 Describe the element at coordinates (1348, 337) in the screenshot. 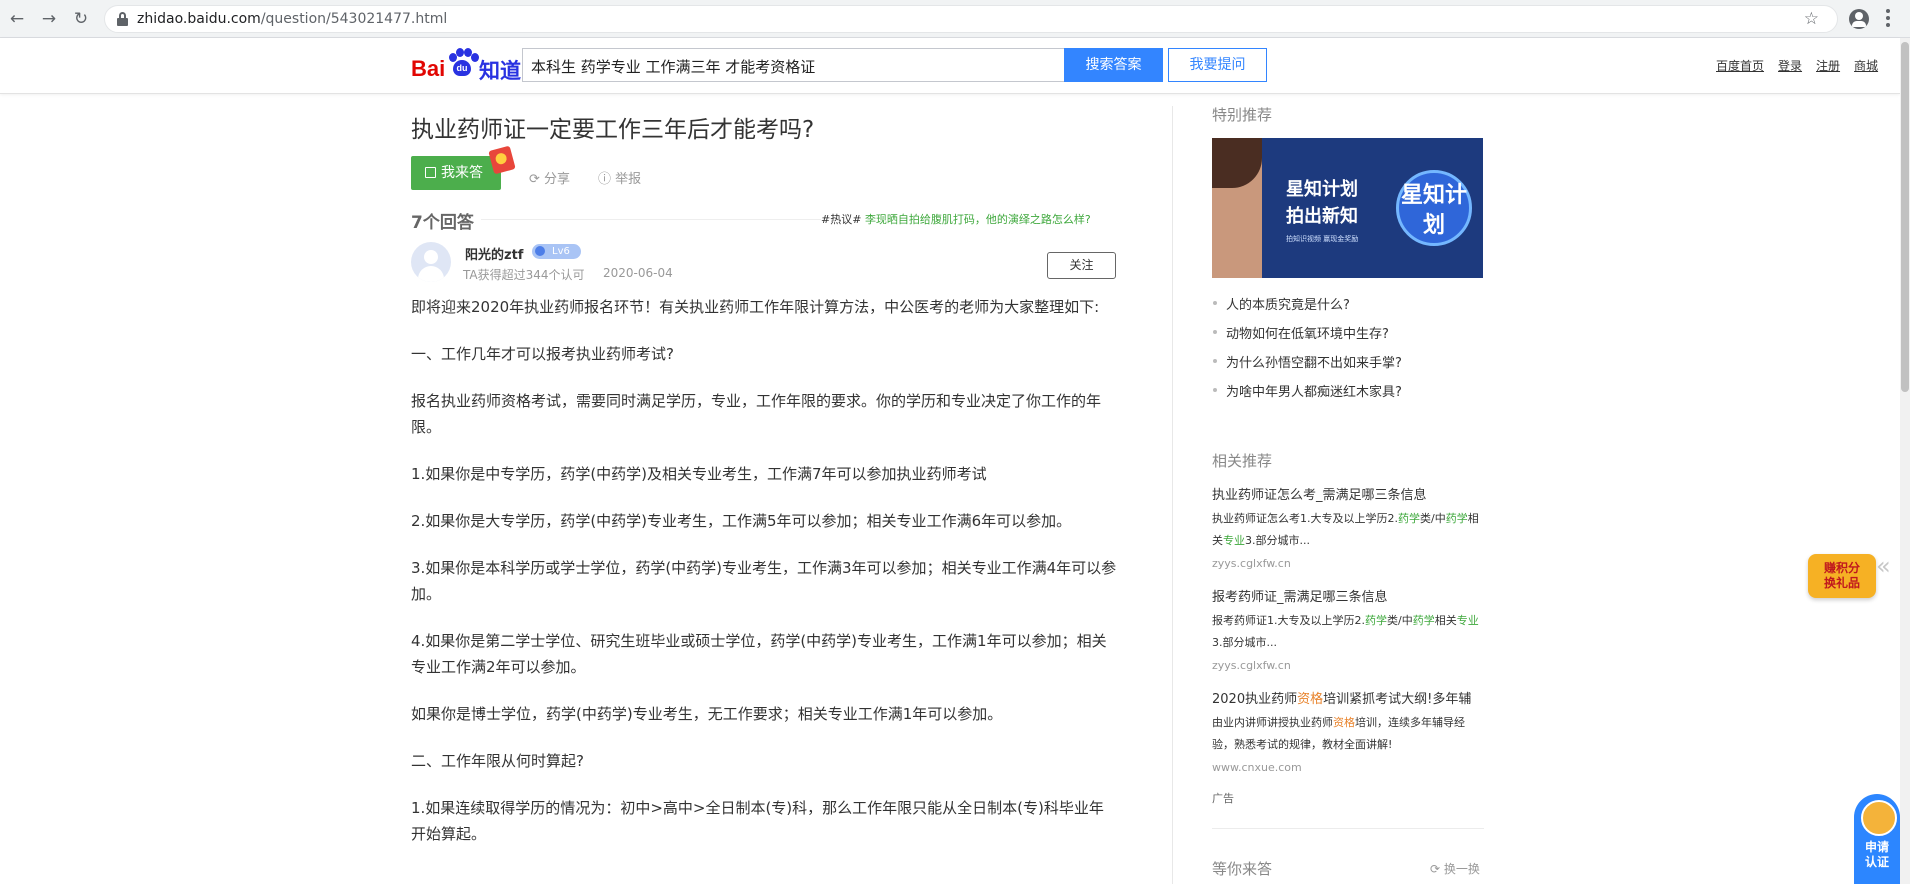

I see `list-item: 动物如何在低氧环境中生存?` at that location.